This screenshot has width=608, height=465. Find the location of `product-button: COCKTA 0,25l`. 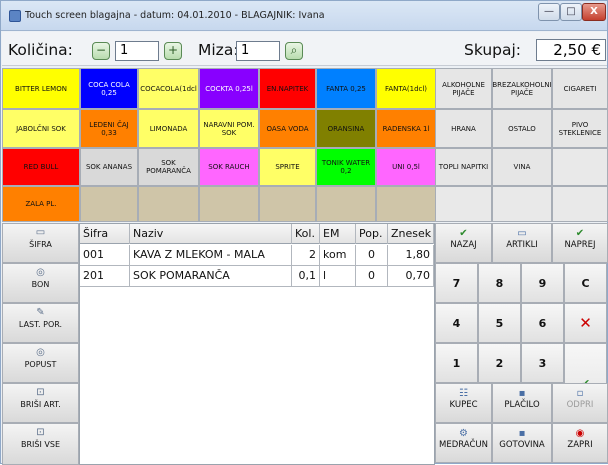

product-button: COCKTA 0,25l is located at coordinates (229, 88).